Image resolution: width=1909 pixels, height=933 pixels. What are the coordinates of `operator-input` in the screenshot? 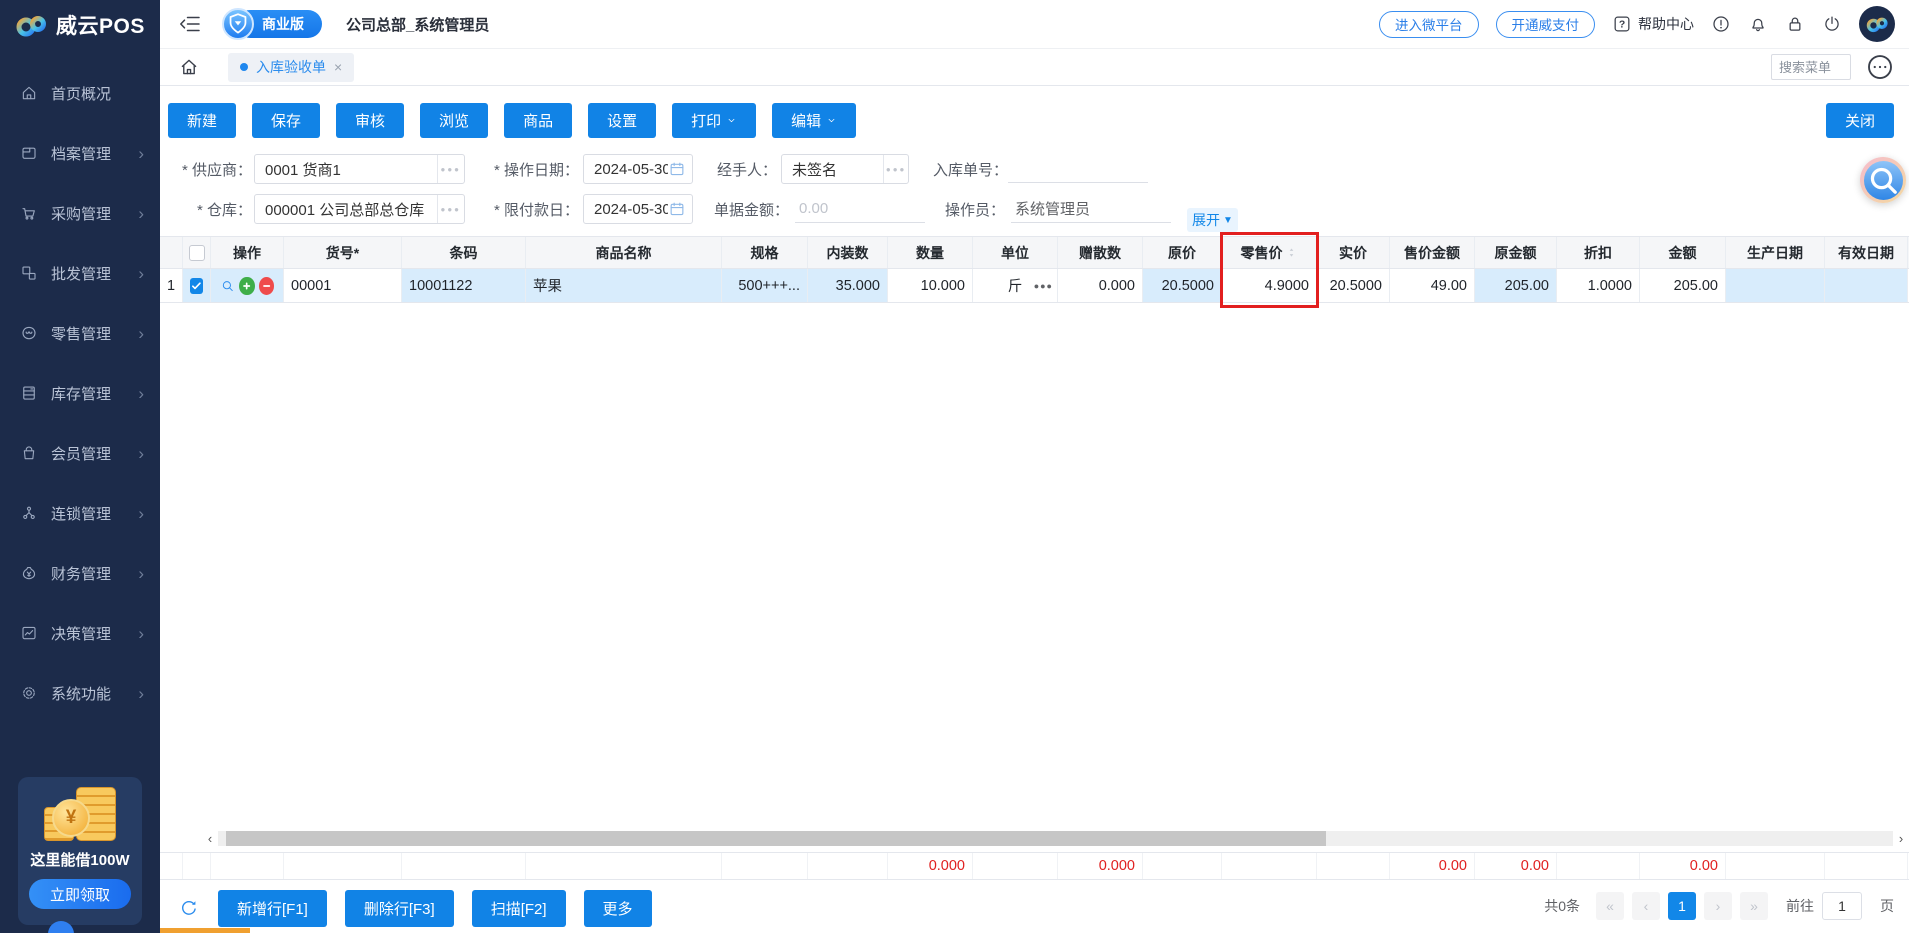 It's located at (1091, 209).